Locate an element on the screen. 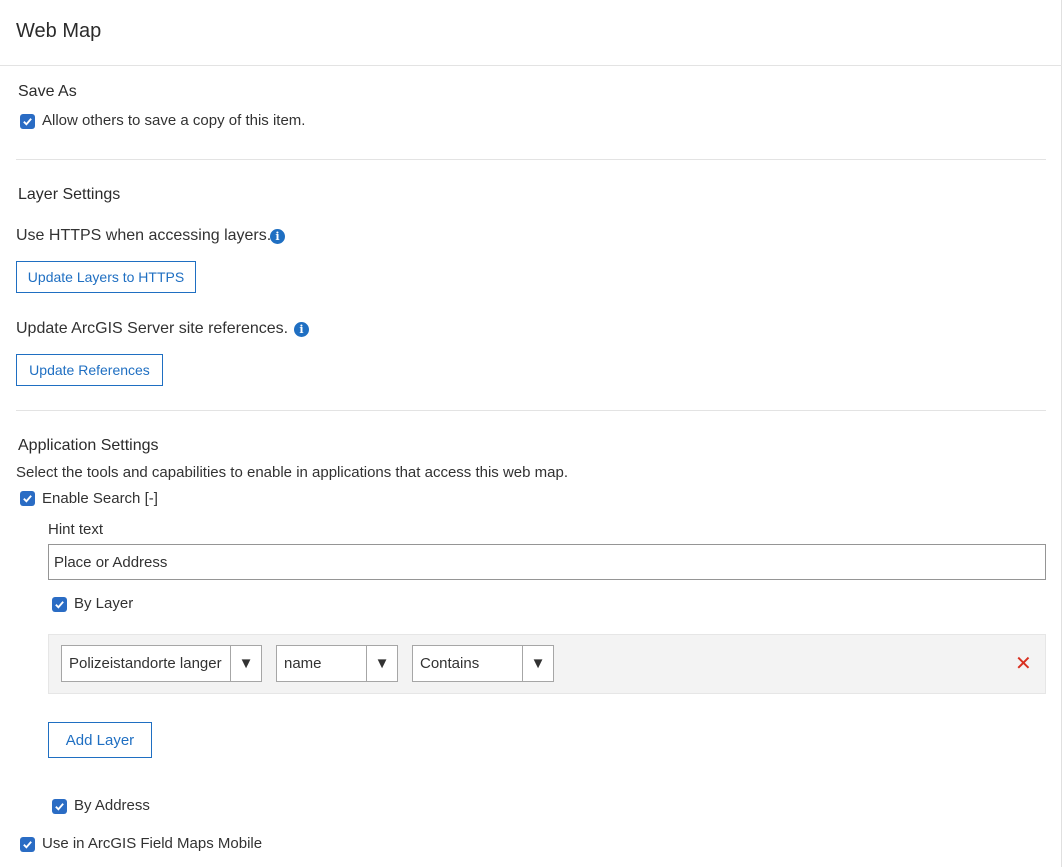 This screenshot has width=1063, height=867. layer-settings-title: Layer Settings is located at coordinates (69, 194).